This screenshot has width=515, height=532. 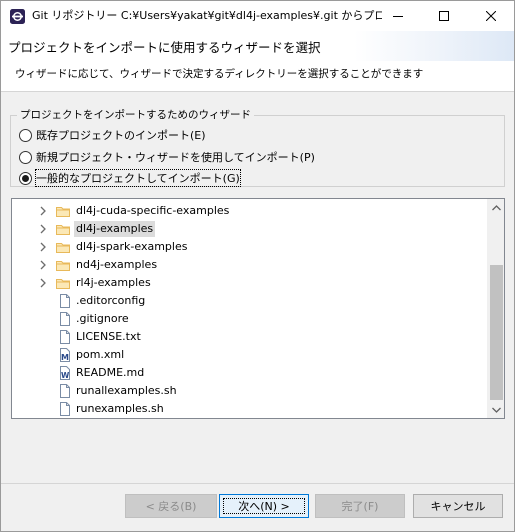 I want to click on group-legend: プロジェクトをインポートするためのウィザード, so click(x=135, y=115).